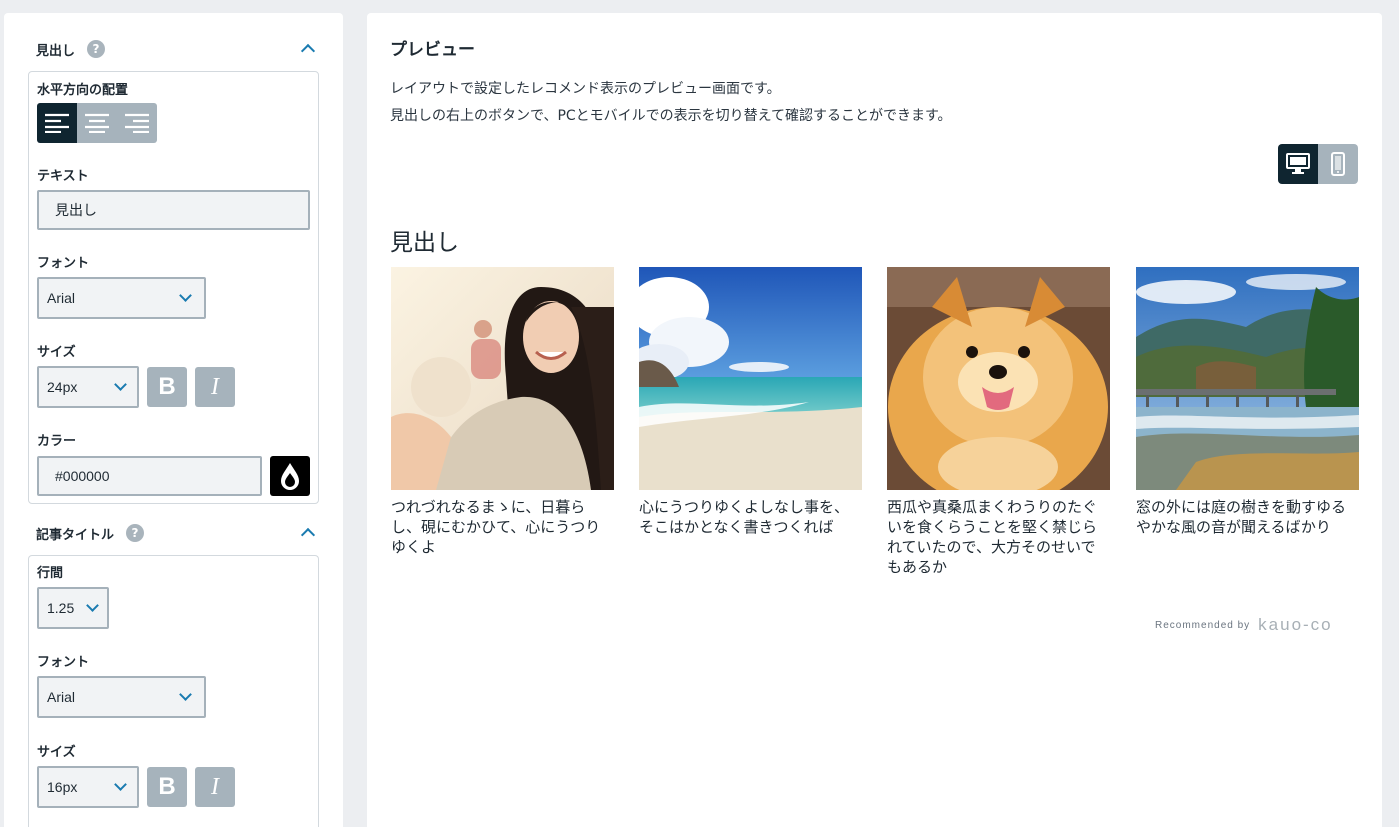 The width and height of the screenshot is (1399, 827). I want to click on line-height-label: 行間, so click(50, 573).